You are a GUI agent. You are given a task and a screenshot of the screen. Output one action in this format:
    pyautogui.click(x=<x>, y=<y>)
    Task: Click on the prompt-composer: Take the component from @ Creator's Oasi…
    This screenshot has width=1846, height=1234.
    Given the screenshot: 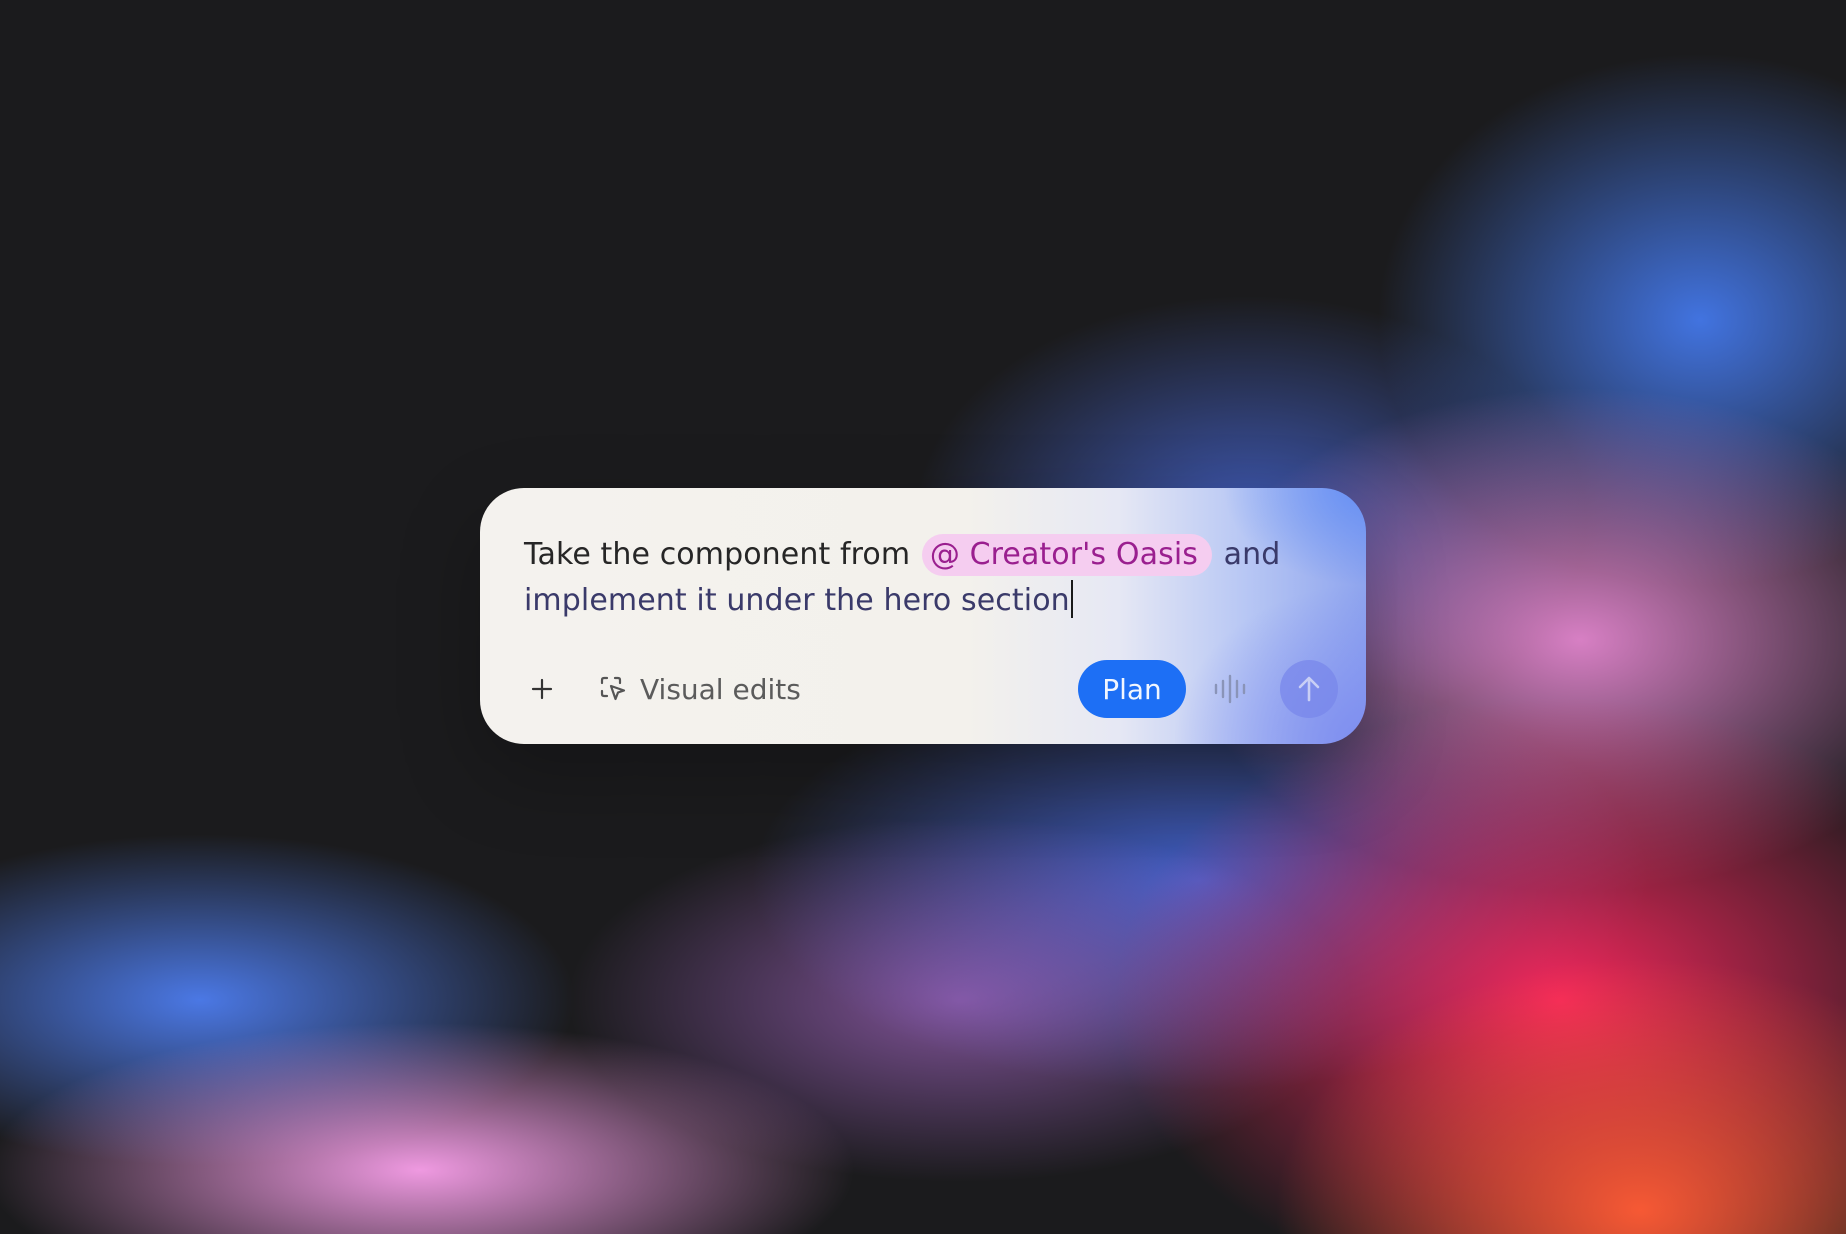 What is the action you would take?
    pyautogui.click(x=923, y=616)
    